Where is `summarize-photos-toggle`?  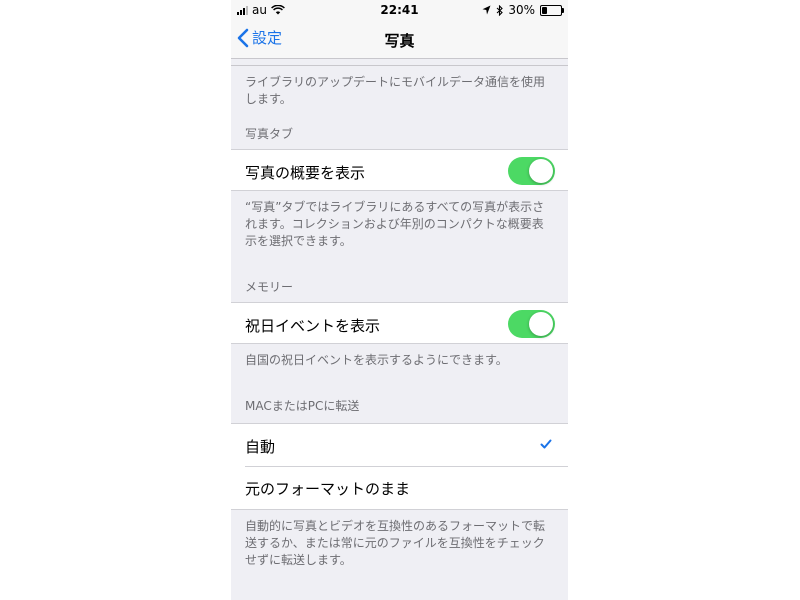
summarize-photos-toggle is located at coordinates (531, 171).